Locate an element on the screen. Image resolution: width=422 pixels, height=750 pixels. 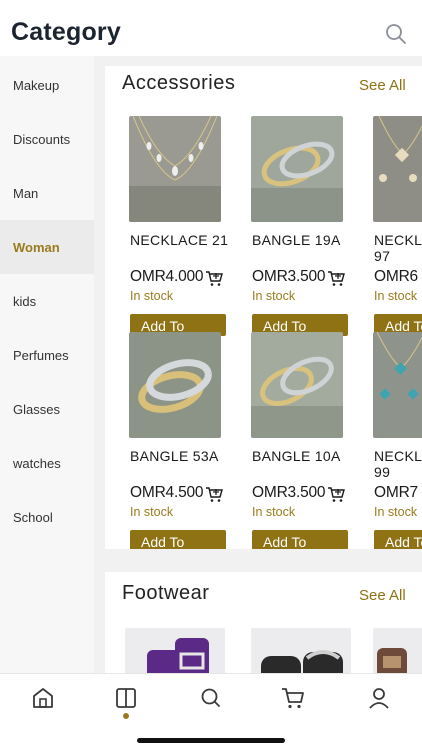
sidebar-item-man: Man is located at coordinates (47, 193).